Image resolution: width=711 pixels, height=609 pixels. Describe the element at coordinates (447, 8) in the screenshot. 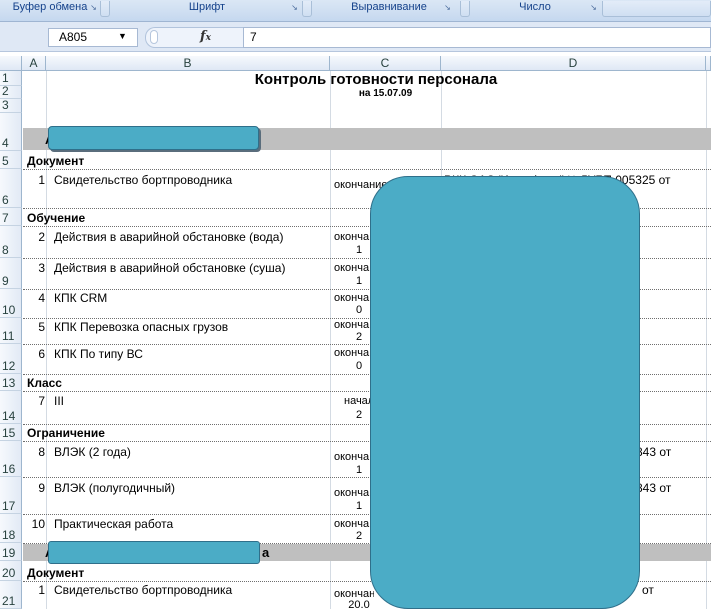

I see `alignment-dialog-launcher-icon: ↘` at that location.